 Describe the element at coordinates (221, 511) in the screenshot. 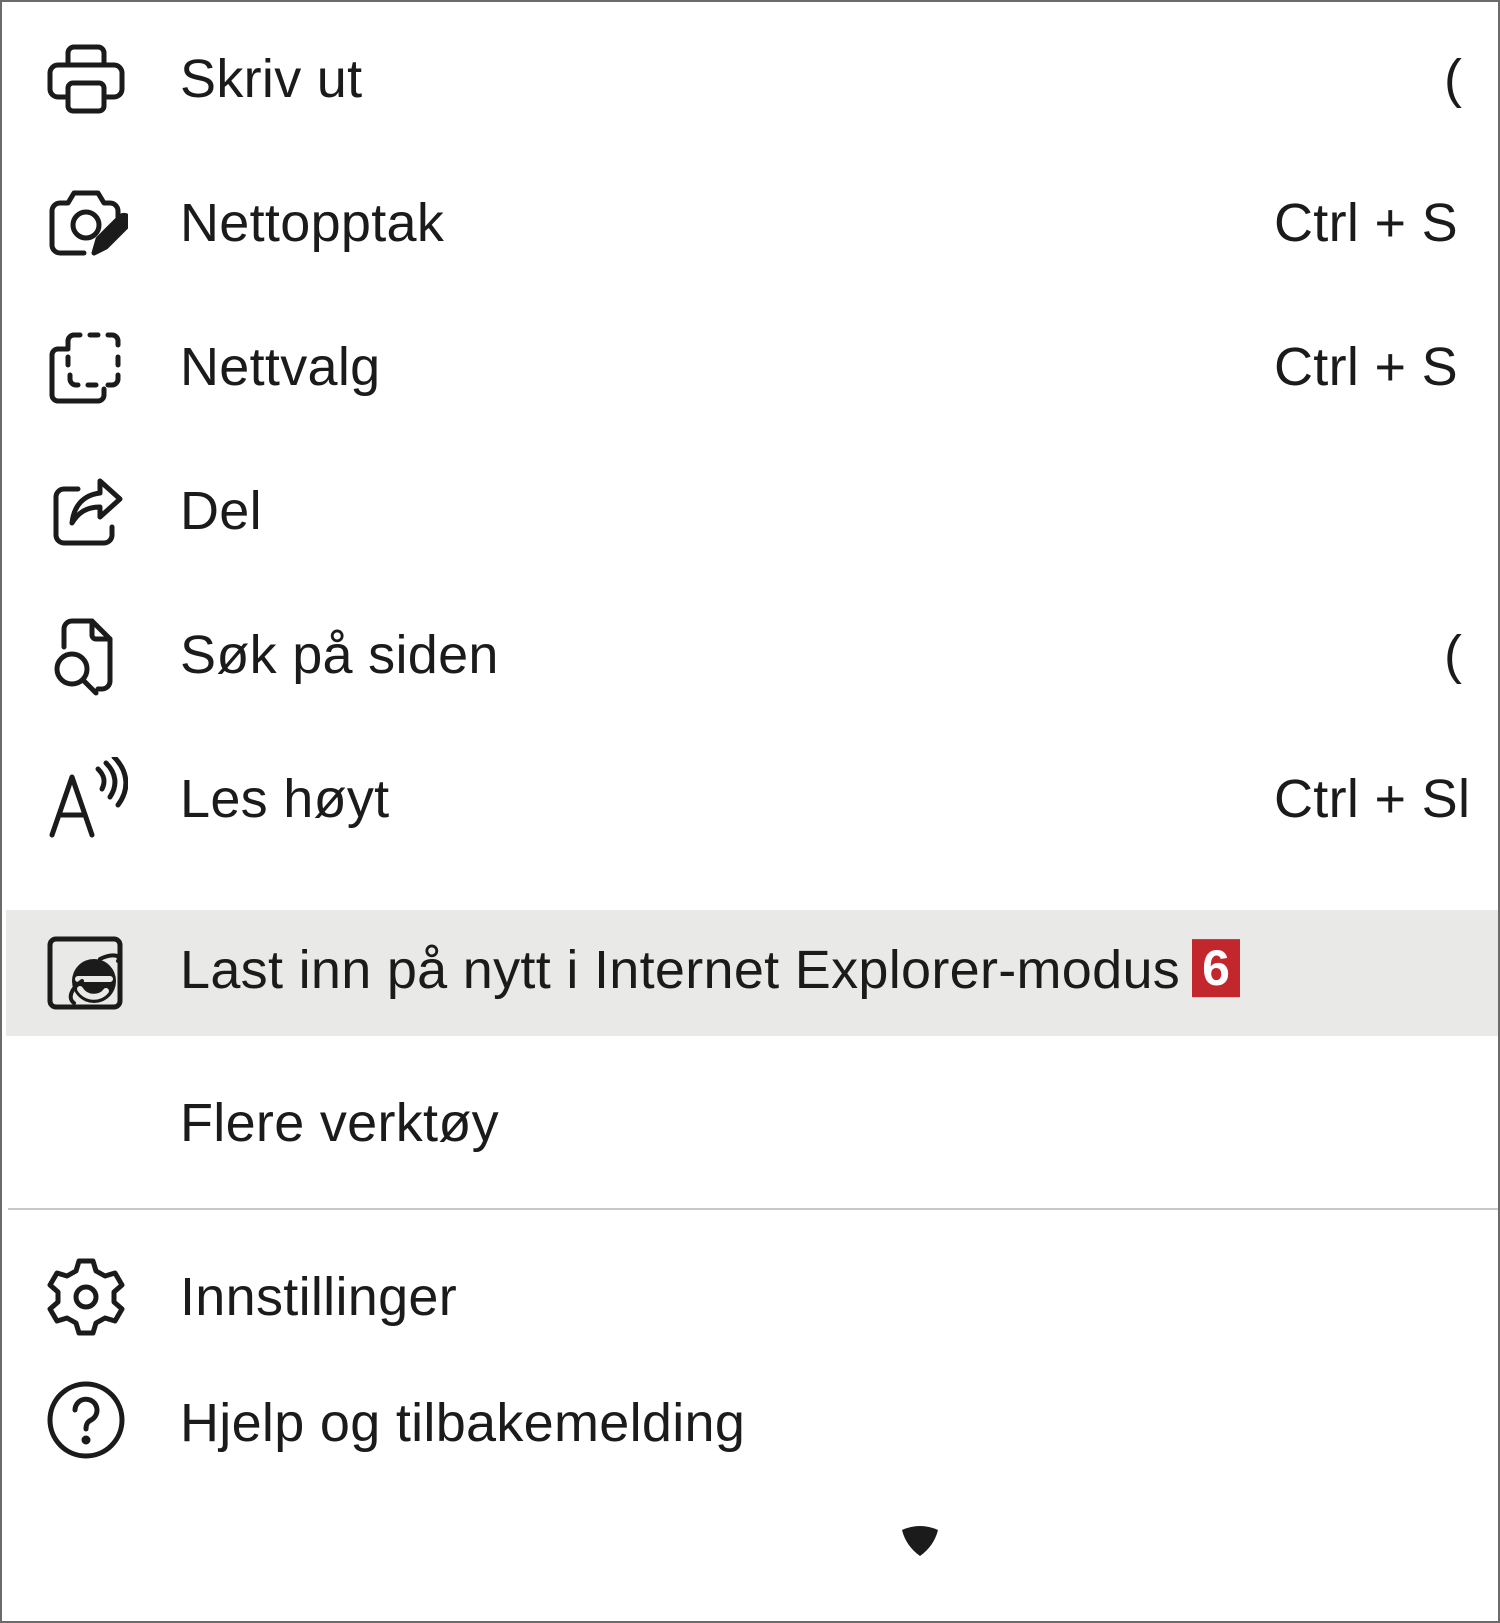

I see `menu-item-label: Del` at that location.